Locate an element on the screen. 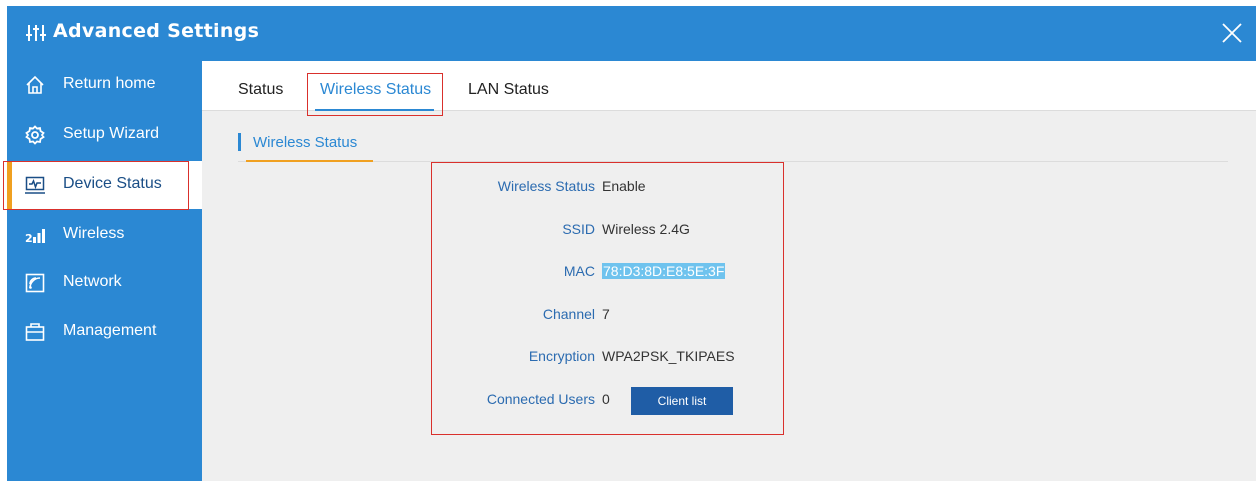 The height and width of the screenshot is (481, 1256). sidebar-item-label: Wireless is located at coordinates (94, 233).